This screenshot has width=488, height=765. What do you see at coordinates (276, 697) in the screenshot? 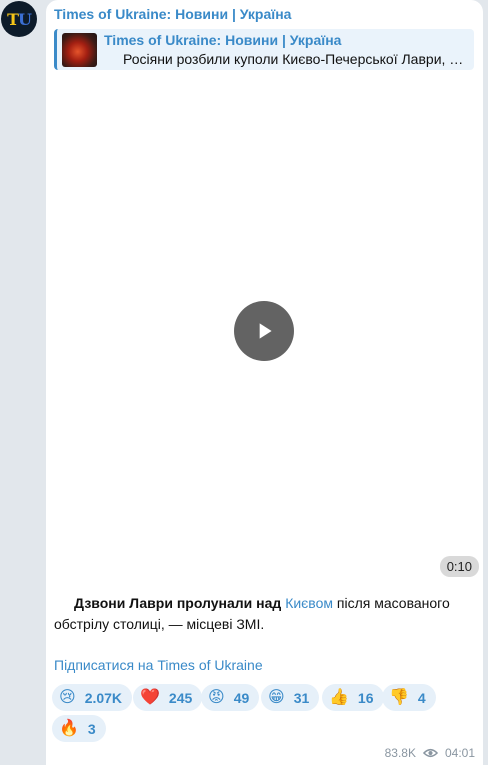
I see `grin-emoji-icon: 😁` at bounding box center [276, 697].